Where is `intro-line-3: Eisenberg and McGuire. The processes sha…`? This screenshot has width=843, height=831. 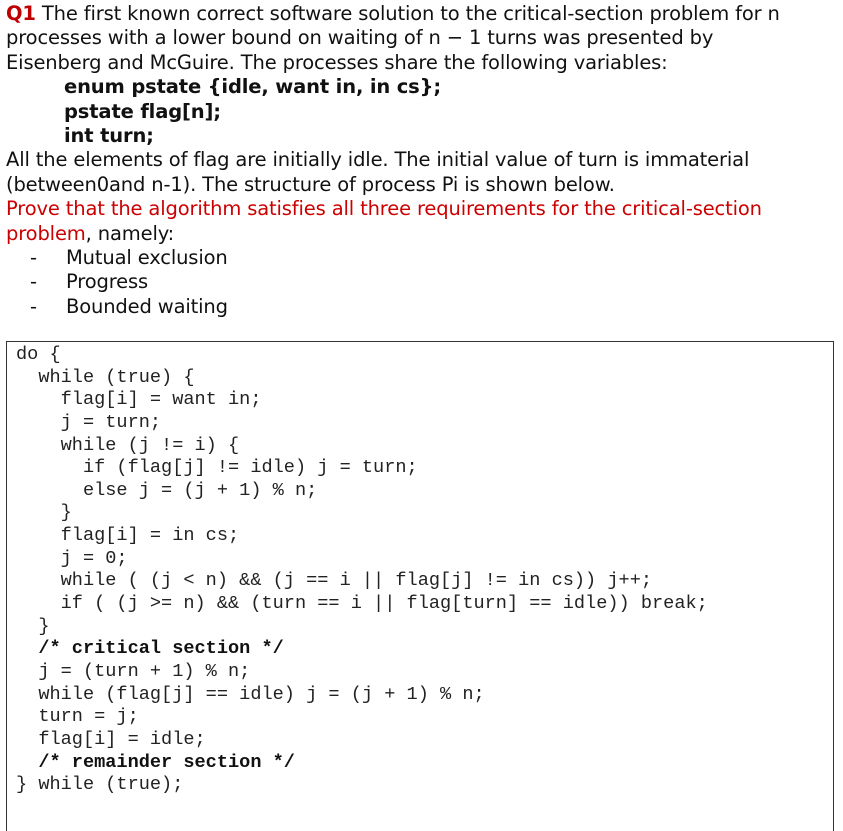 intro-line-3: Eisenberg and McGuire. The processes sha… is located at coordinates (337, 62).